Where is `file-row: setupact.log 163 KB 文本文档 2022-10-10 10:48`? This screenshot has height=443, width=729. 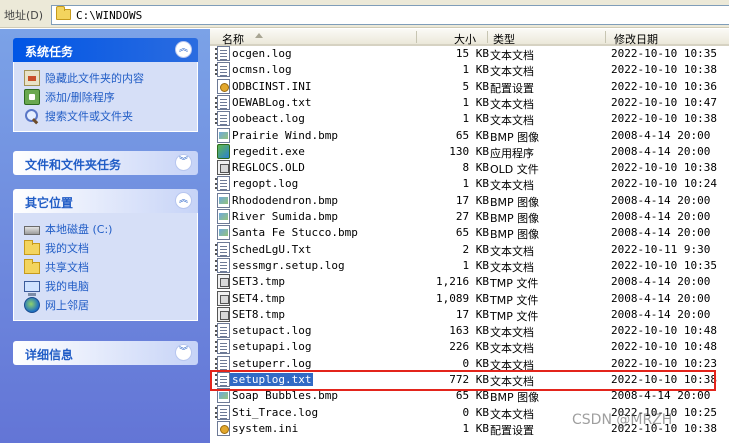
file-row: setupact.log 163 KB 文本文档 2022-10-10 10:48 is located at coordinates (469, 331).